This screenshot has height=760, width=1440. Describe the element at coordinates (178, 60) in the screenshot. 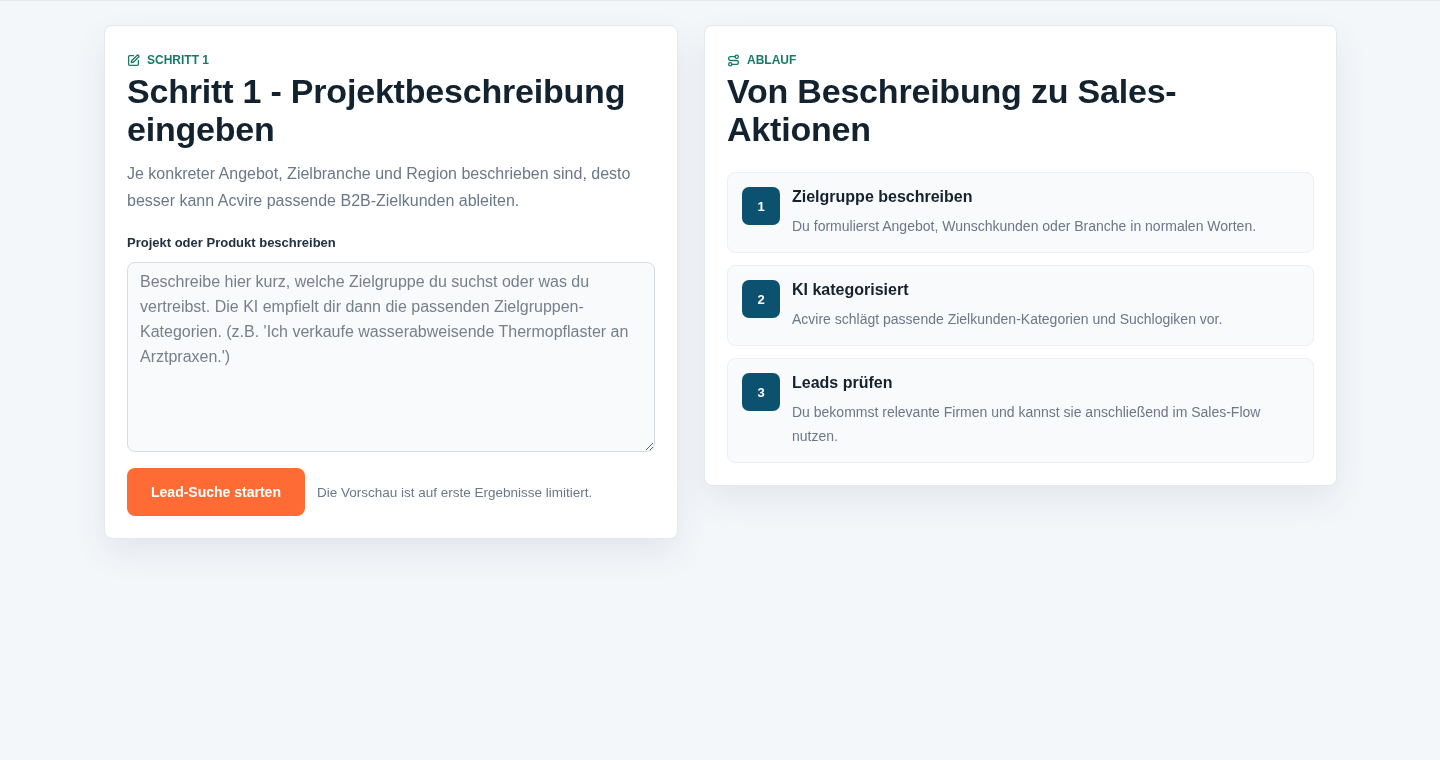

I see `section-label: SCHRITT 1` at that location.